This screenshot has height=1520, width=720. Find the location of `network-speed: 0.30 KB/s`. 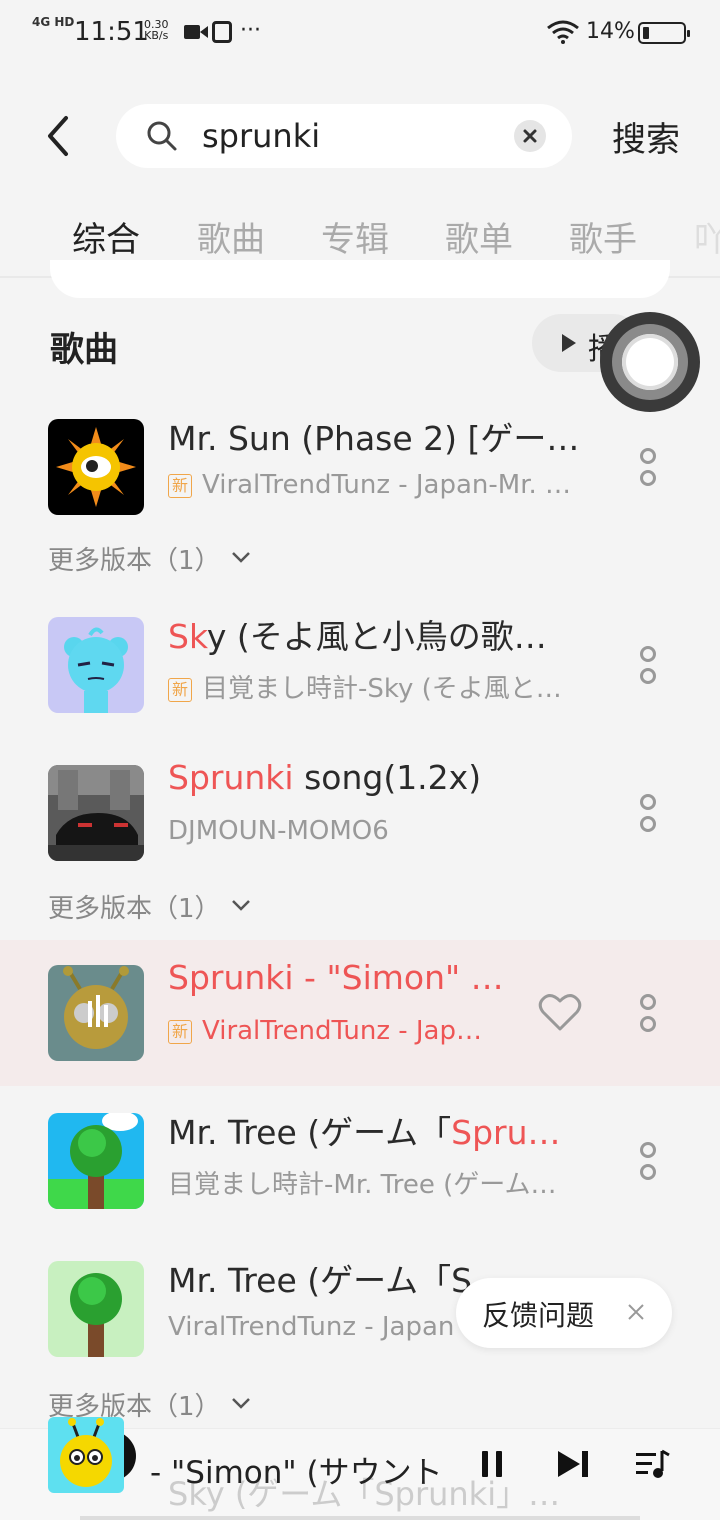

network-speed: 0.30 KB/s is located at coordinates (156, 30).